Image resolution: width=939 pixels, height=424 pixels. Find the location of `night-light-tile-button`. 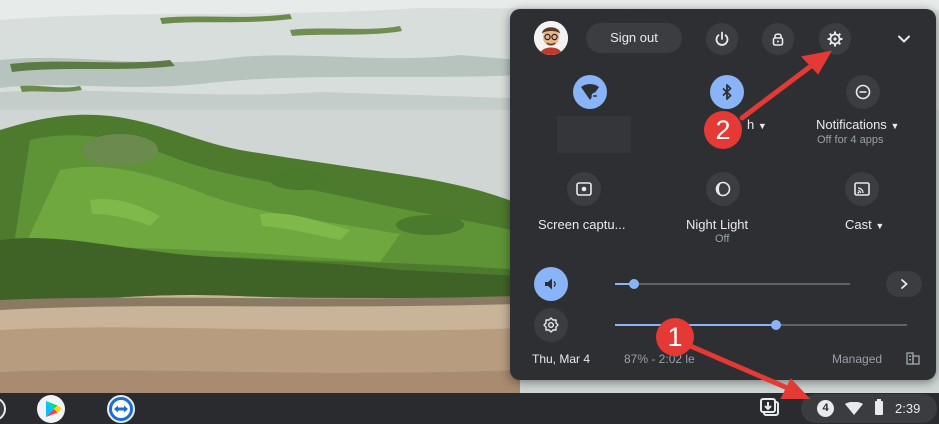

night-light-tile-button is located at coordinates (723, 189).